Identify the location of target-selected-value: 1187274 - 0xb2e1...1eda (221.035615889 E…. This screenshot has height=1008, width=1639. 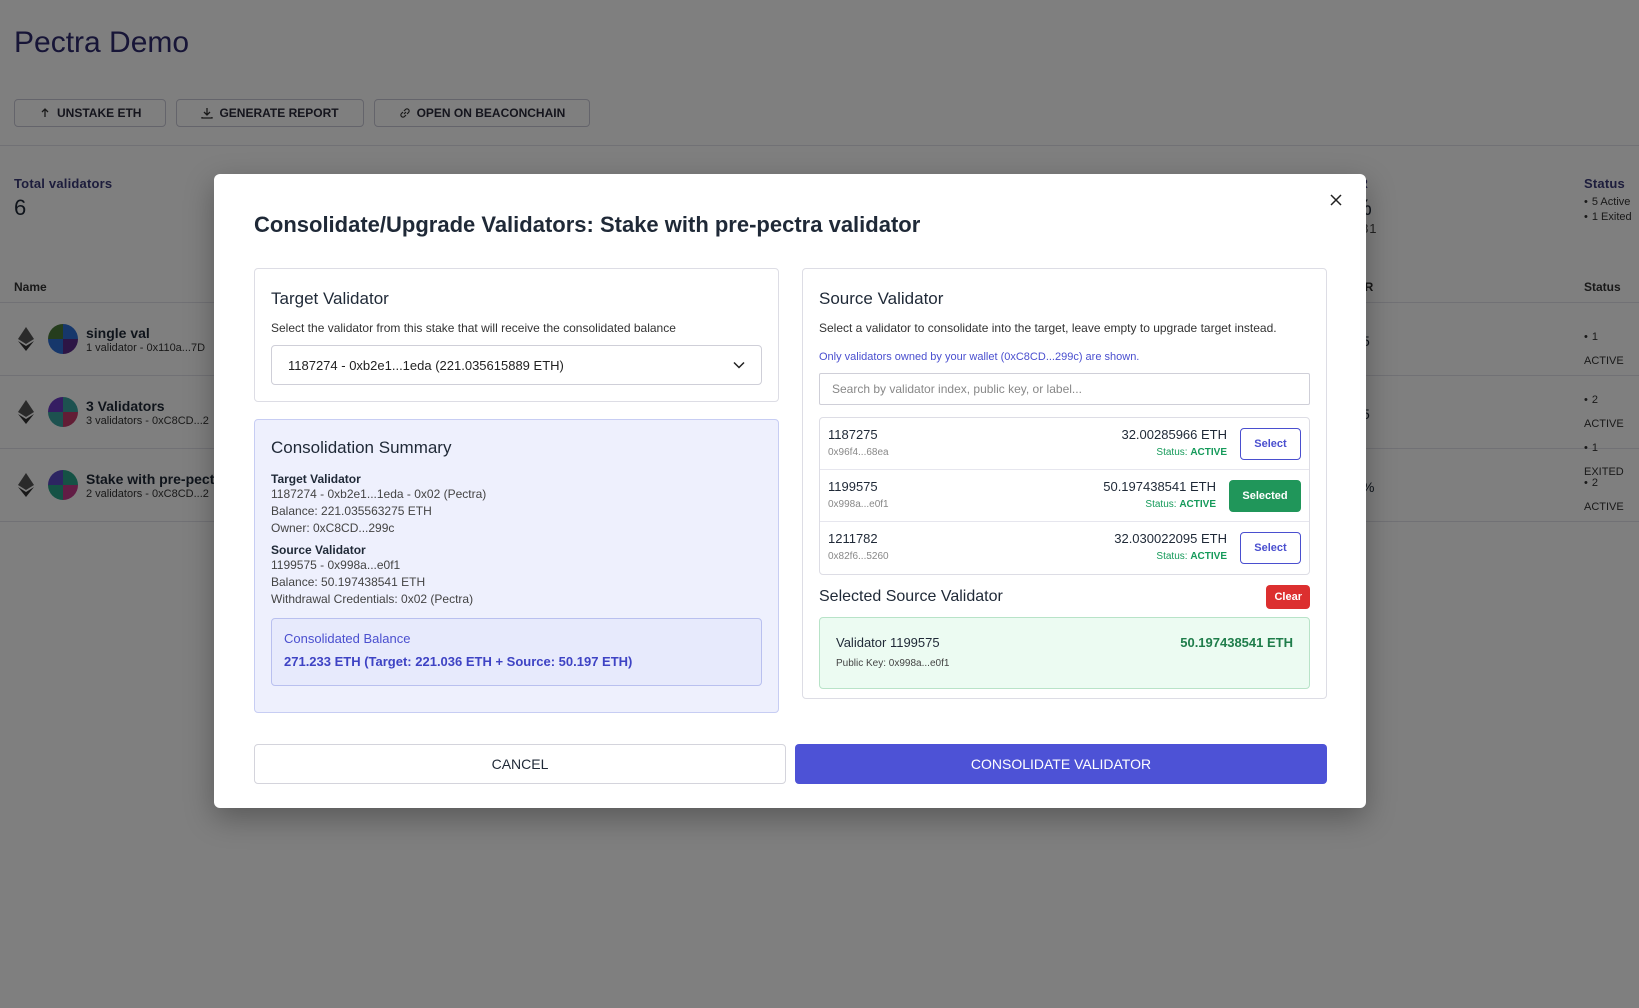
(426, 365).